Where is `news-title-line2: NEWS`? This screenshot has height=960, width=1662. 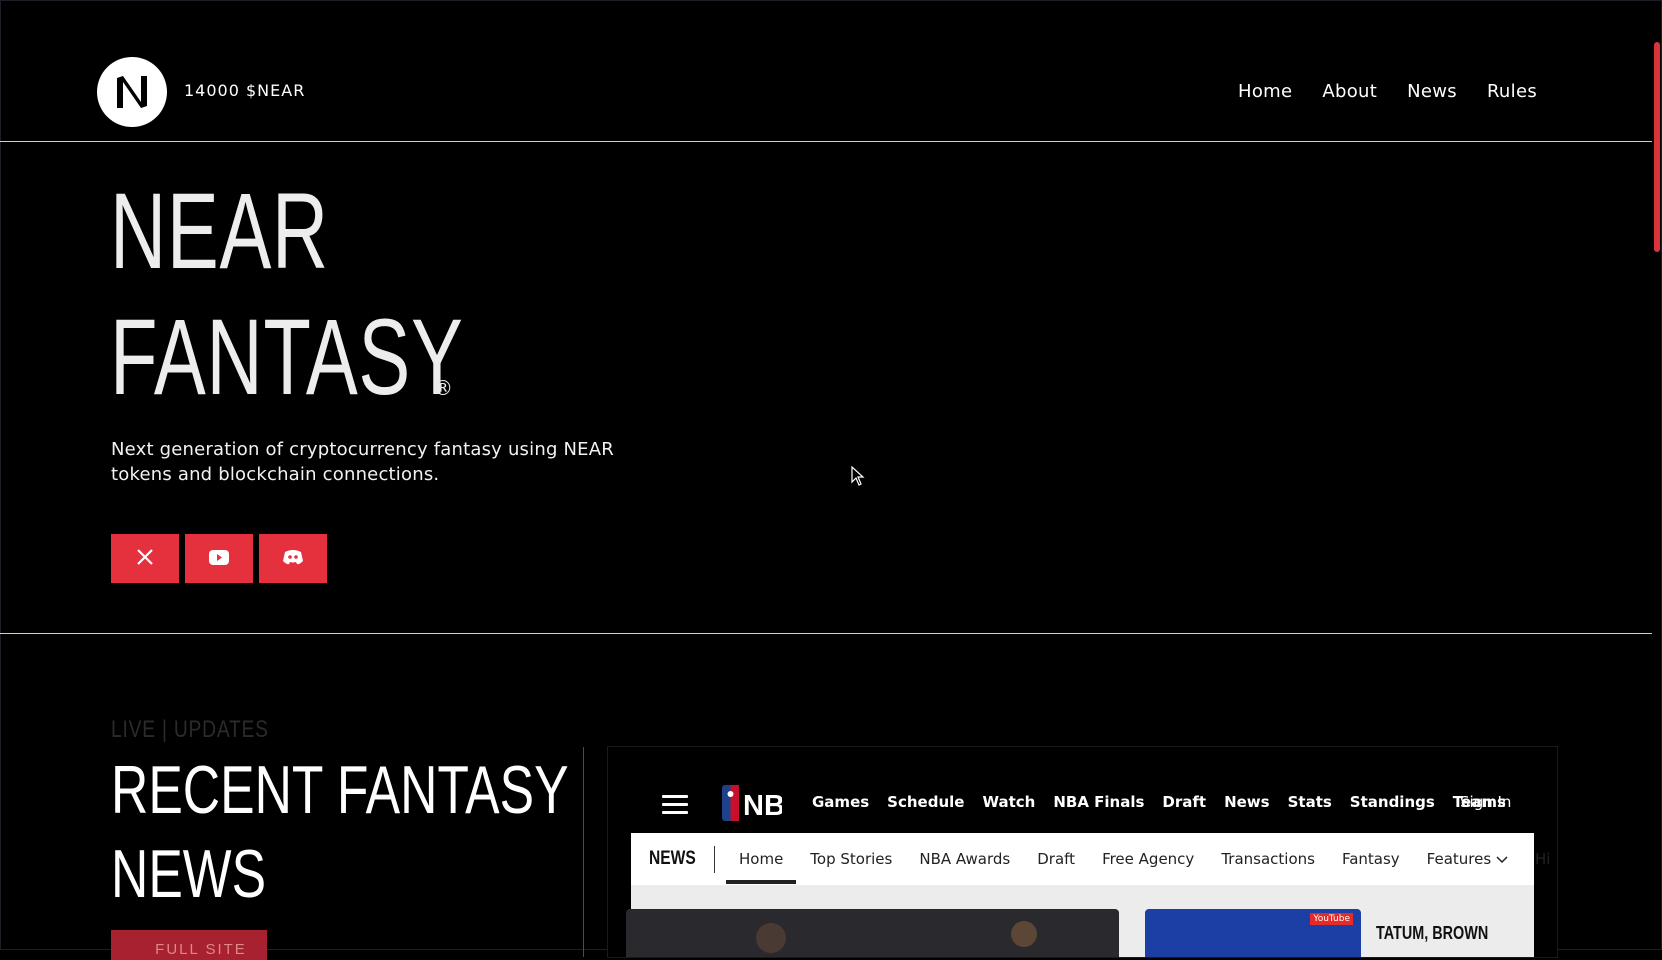
news-title-line2: NEWS is located at coordinates (189, 874).